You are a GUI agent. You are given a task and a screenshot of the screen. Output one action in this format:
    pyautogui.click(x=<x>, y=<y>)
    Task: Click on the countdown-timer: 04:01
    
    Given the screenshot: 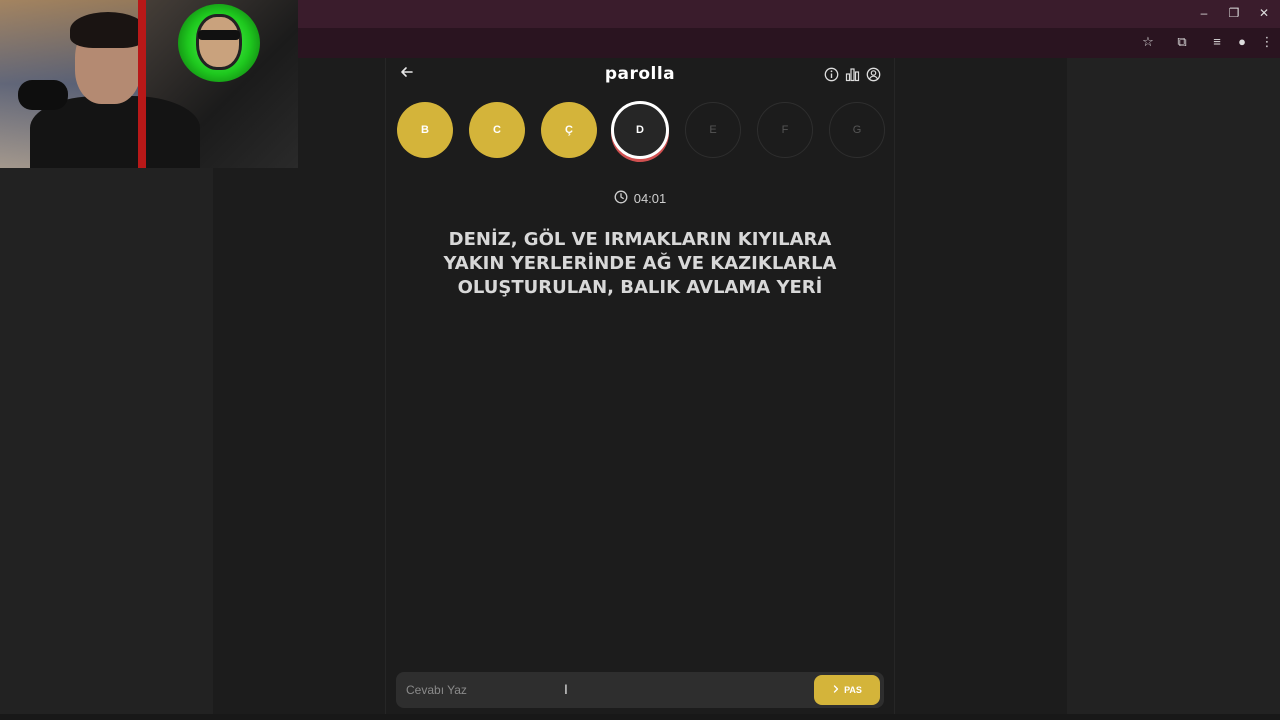 What is the action you would take?
    pyautogui.click(x=640, y=198)
    